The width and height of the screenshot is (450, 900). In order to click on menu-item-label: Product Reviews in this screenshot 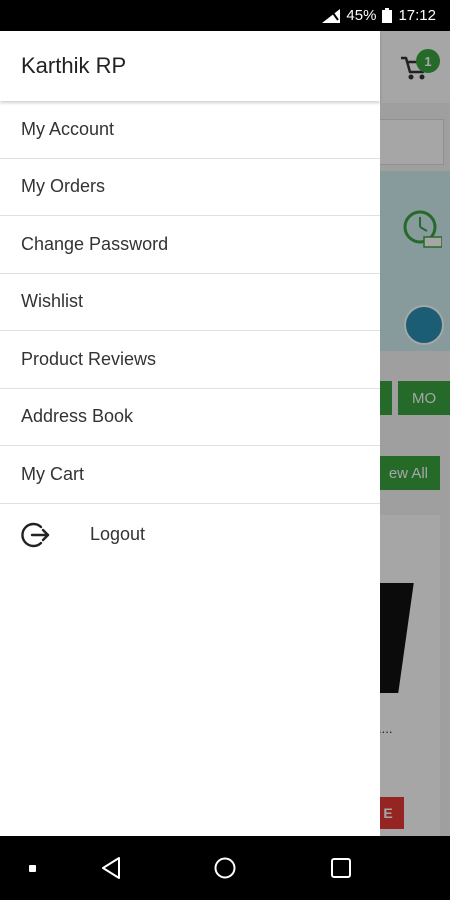, I will do `click(89, 358)`.